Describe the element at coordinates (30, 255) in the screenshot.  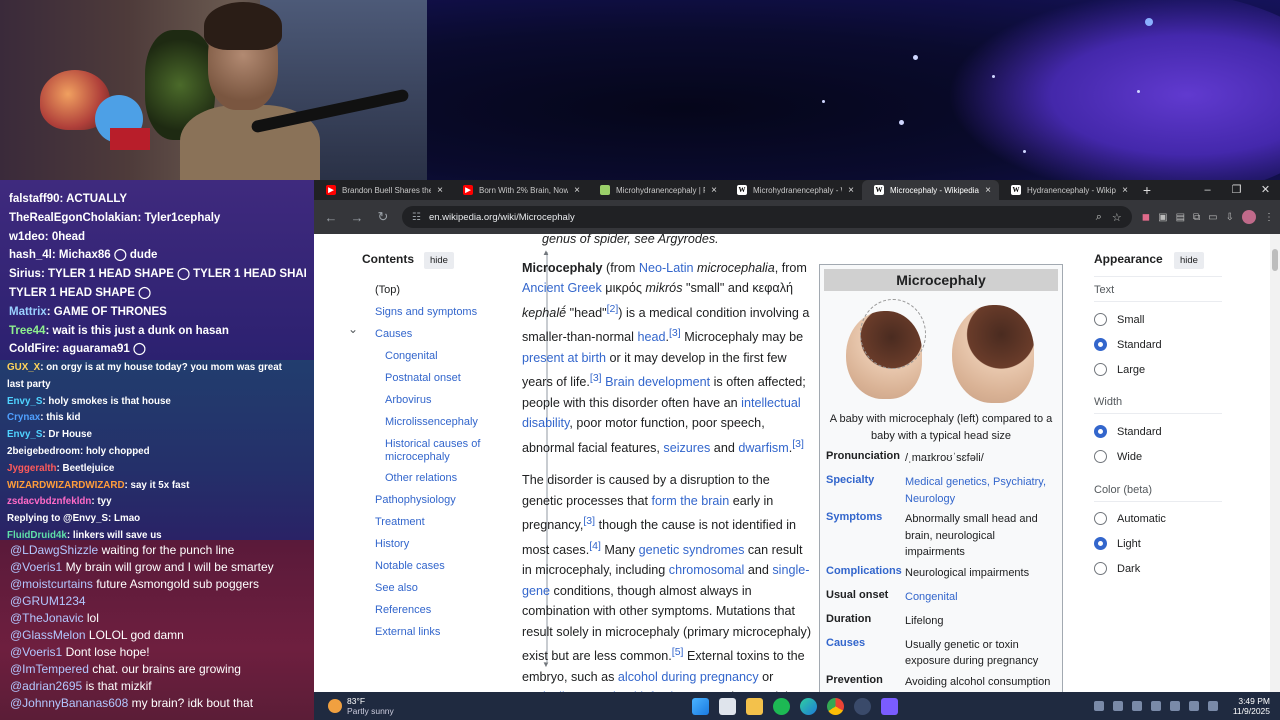
I see `chat-username: hash_4l` at that location.